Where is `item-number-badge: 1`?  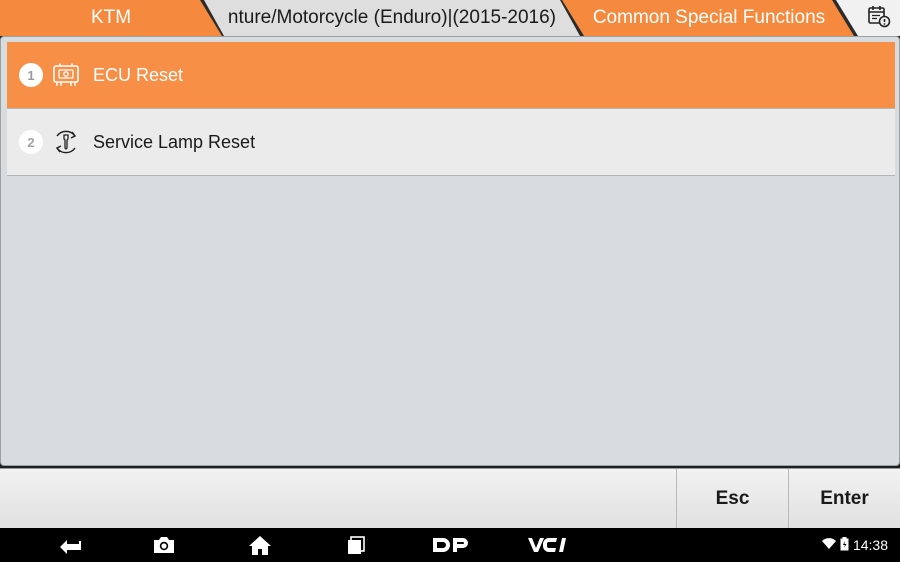
item-number-badge: 1 is located at coordinates (31, 75).